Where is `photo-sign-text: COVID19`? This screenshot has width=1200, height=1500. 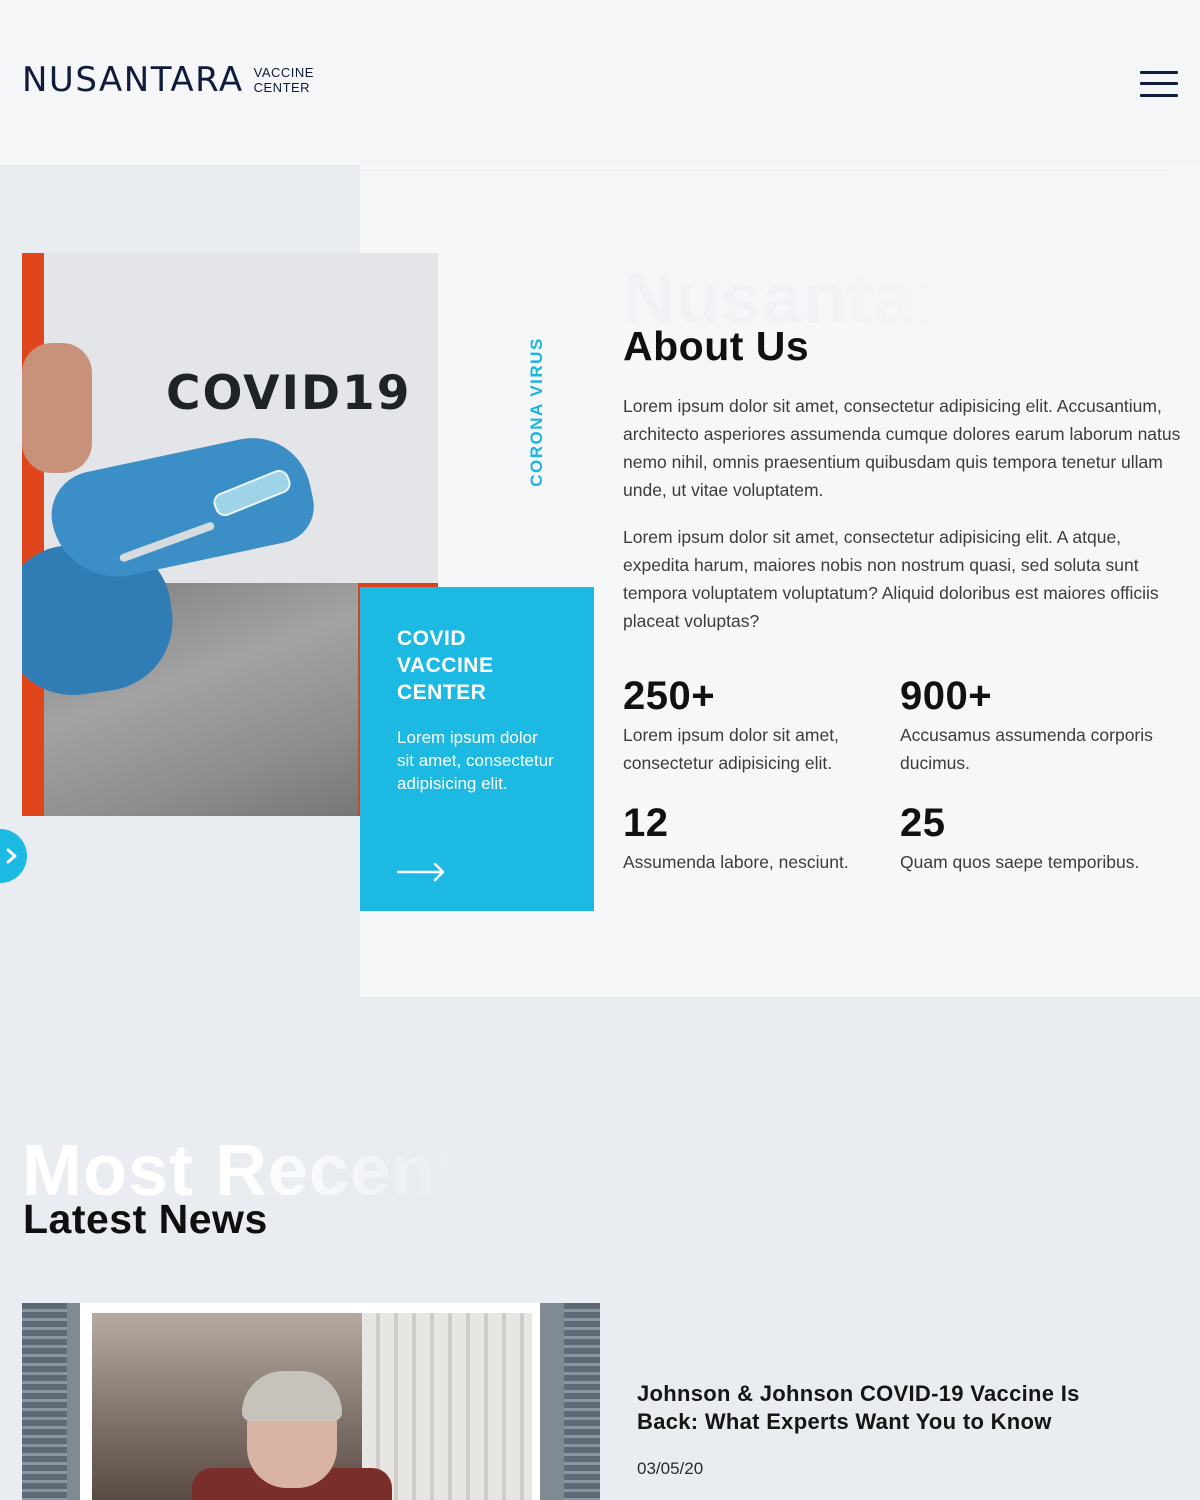 photo-sign-text: COVID19 is located at coordinates (289, 393).